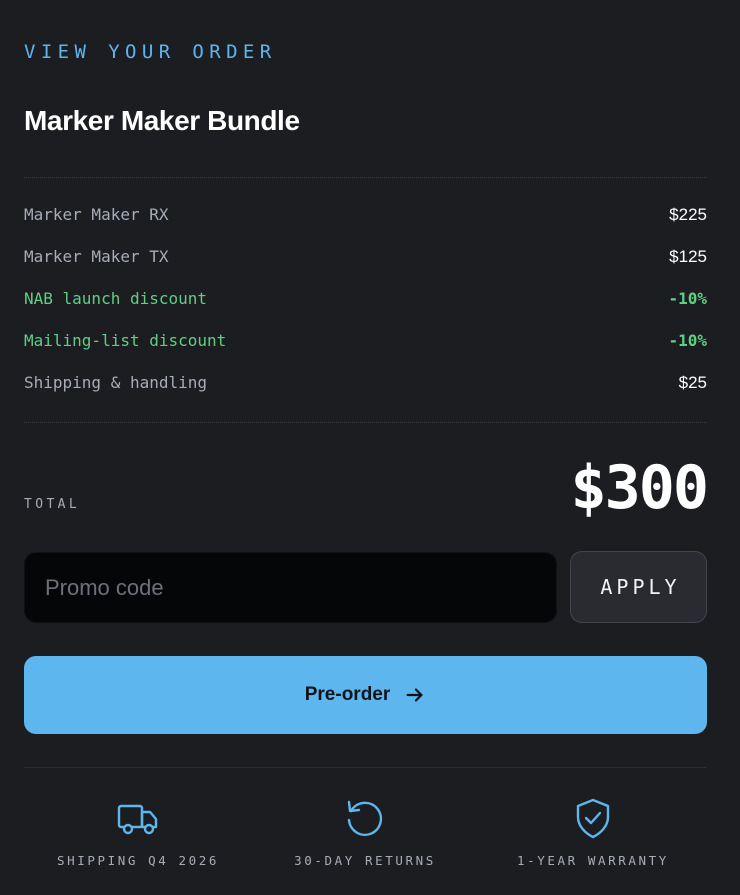 Image resolution: width=740 pixels, height=895 pixels. I want to click on feature-shipping: SHIPPING Q4 2026, so click(138, 831).